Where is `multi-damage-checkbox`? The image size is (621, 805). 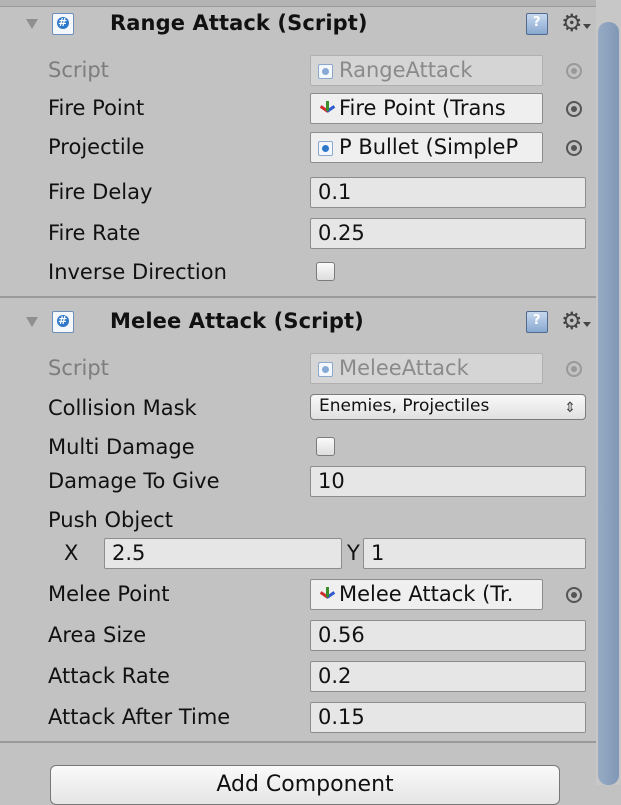 multi-damage-checkbox is located at coordinates (325, 446).